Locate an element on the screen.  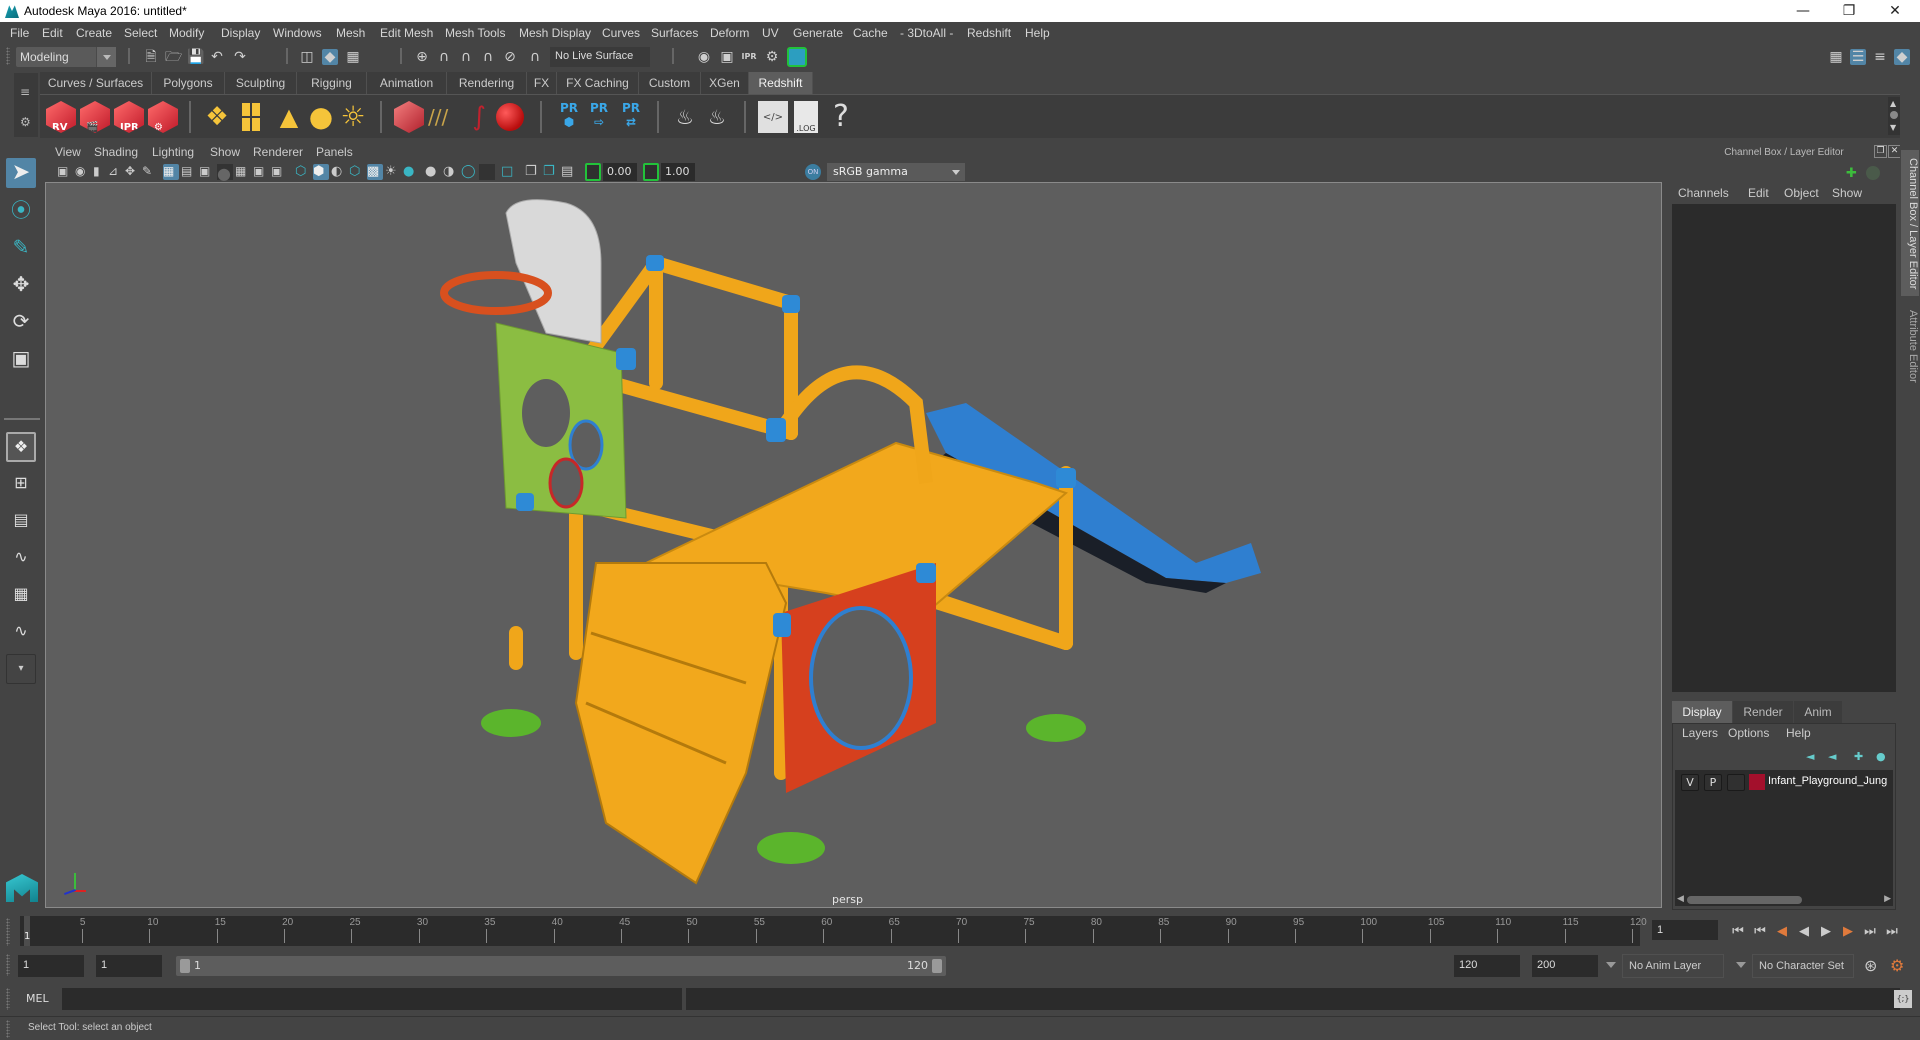
tab-fx-caching: FX Caching is located at coordinates (598, 83).